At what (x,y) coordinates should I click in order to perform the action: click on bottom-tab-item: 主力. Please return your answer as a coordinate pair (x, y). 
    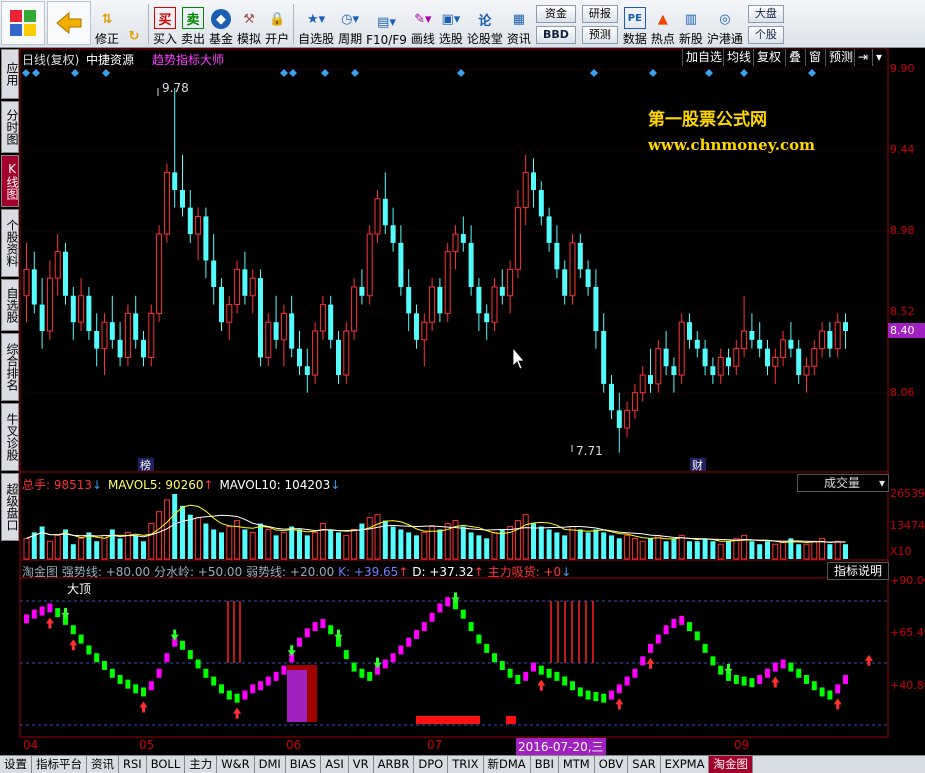
    Looking at the image, I should click on (201, 764).